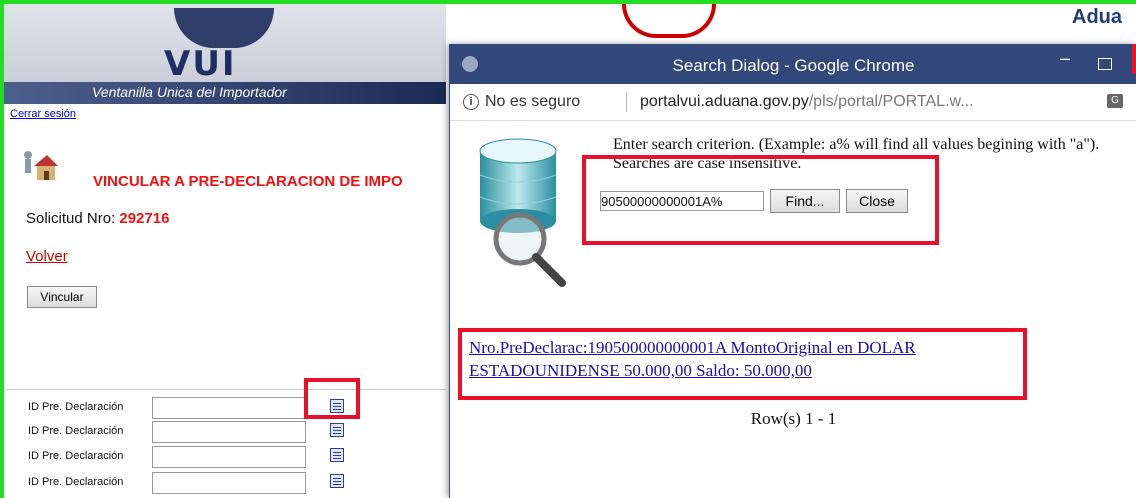  Describe the element at coordinates (1105, 64) in the screenshot. I see `maximize-icon` at that location.